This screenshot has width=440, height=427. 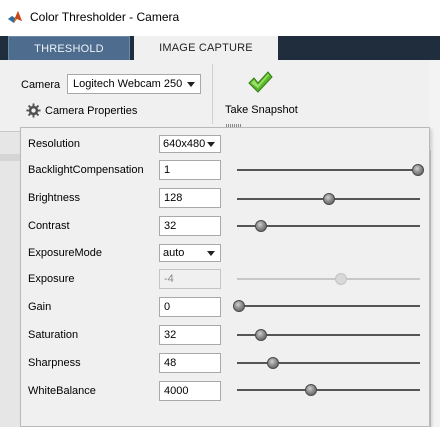 What do you see at coordinates (212, 94) in the screenshot?
I see `toolstrip-separator` at bounding box center [212, 94].